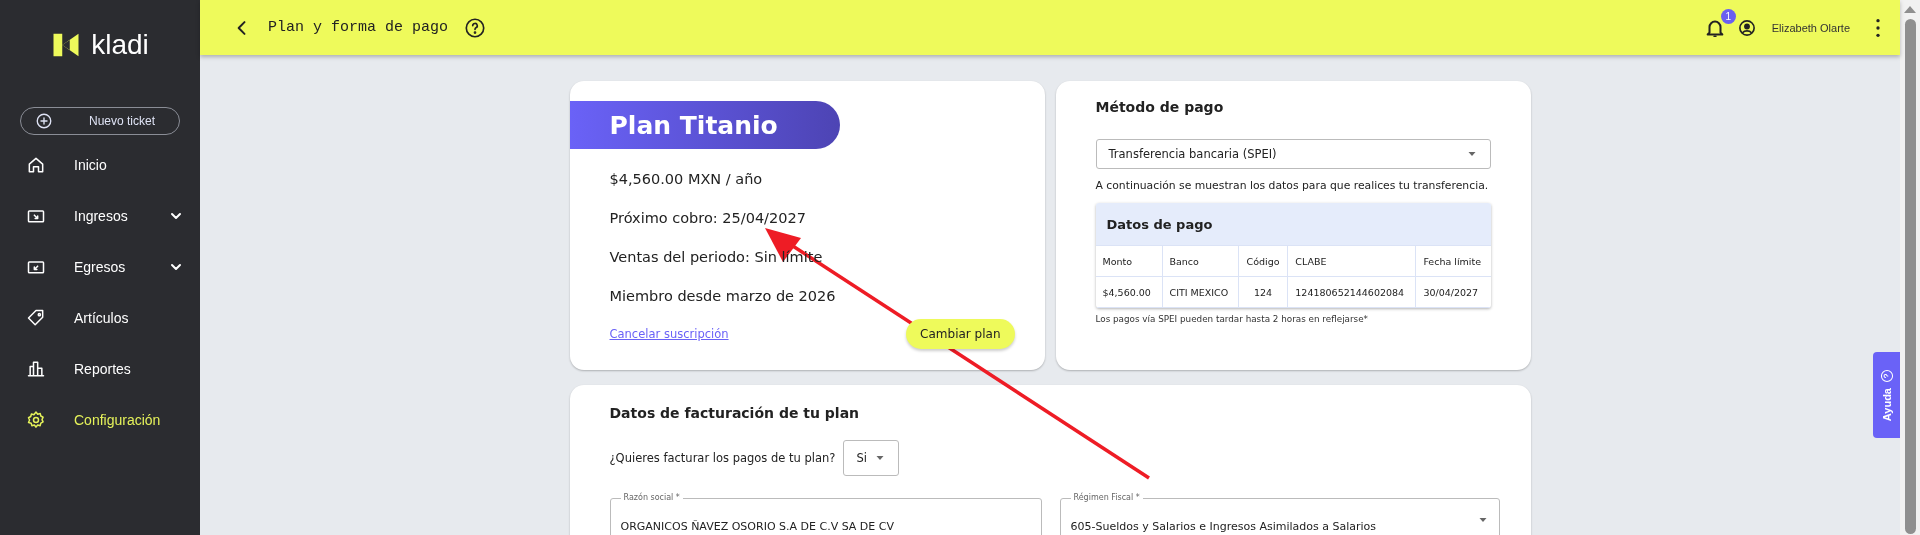  I want to click on field-label: Régimen Fiscal *, so click(1106, 498).